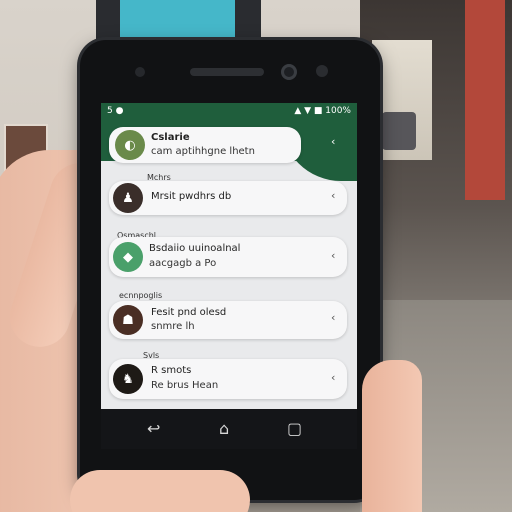 This screenshot has height=512, width=512. What do you see at coordinates (189, 312) in the screenshot?
I see `card-title: Fesit pnd olesd` at bounding box center [189, 312].